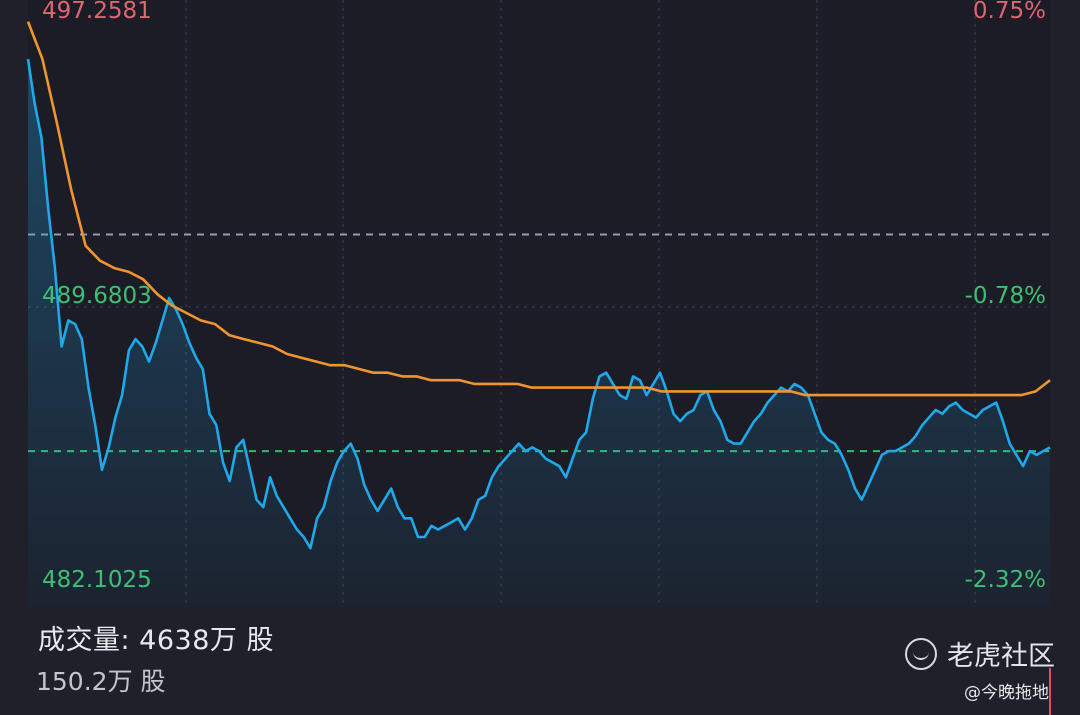  Describe the element at coordinates (1001, 656) in the screenshot. I see `brand-name: 老虎社区` at that location.